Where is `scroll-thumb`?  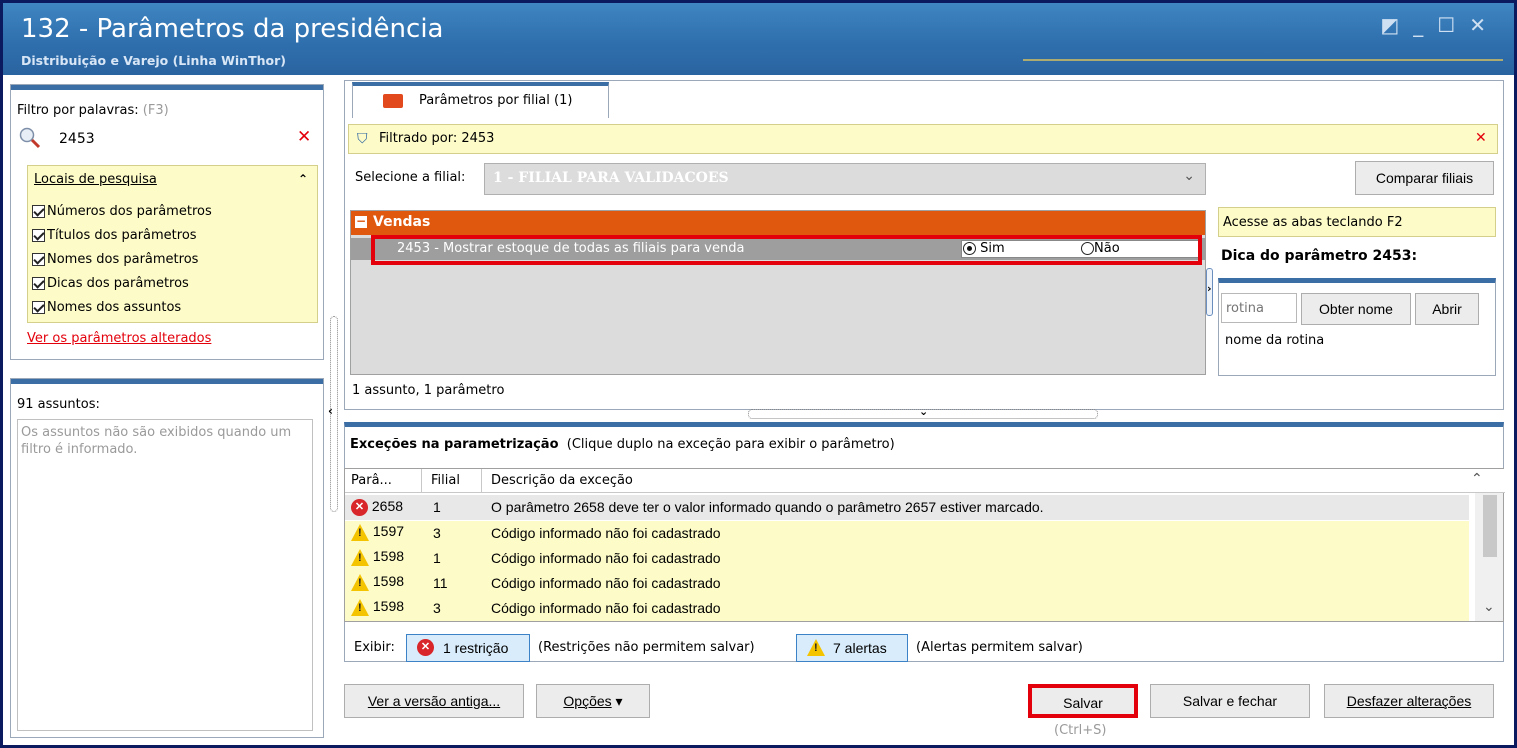 scroll-thumb is located at coordinates (1490, 526).